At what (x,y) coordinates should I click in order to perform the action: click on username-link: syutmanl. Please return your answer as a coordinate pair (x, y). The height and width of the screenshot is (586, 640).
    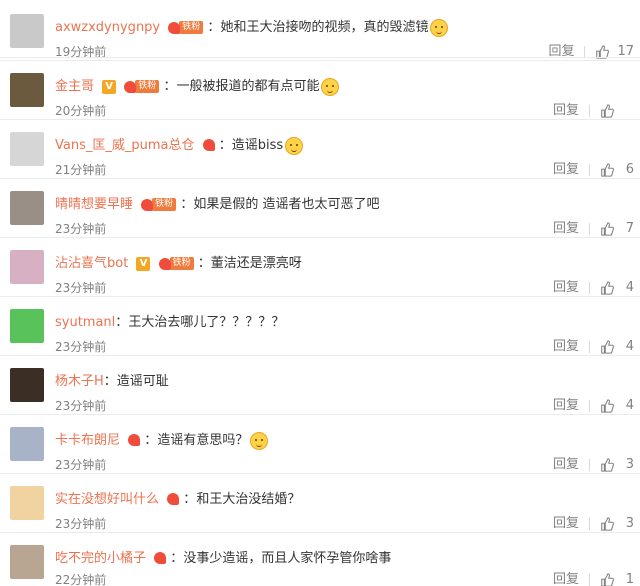
    Looking at the image, I should click on (85, 322).